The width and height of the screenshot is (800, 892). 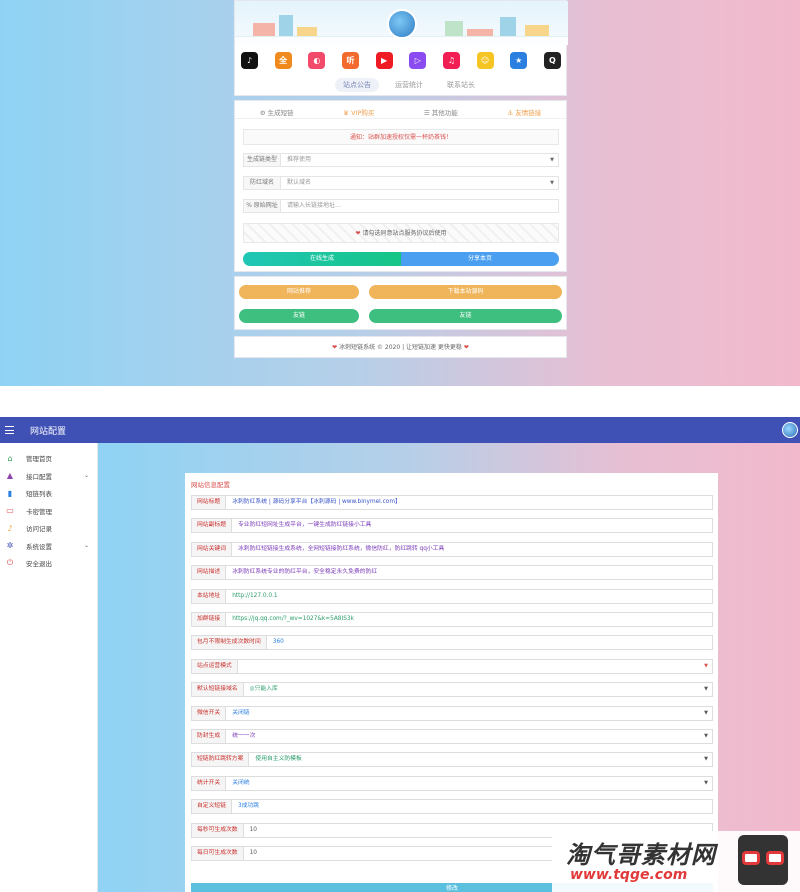 What do you see at coordinates (469, 783) in the screenshot?
I see `config-select: 关闭统 ▼` at bounding box center [469, 783].